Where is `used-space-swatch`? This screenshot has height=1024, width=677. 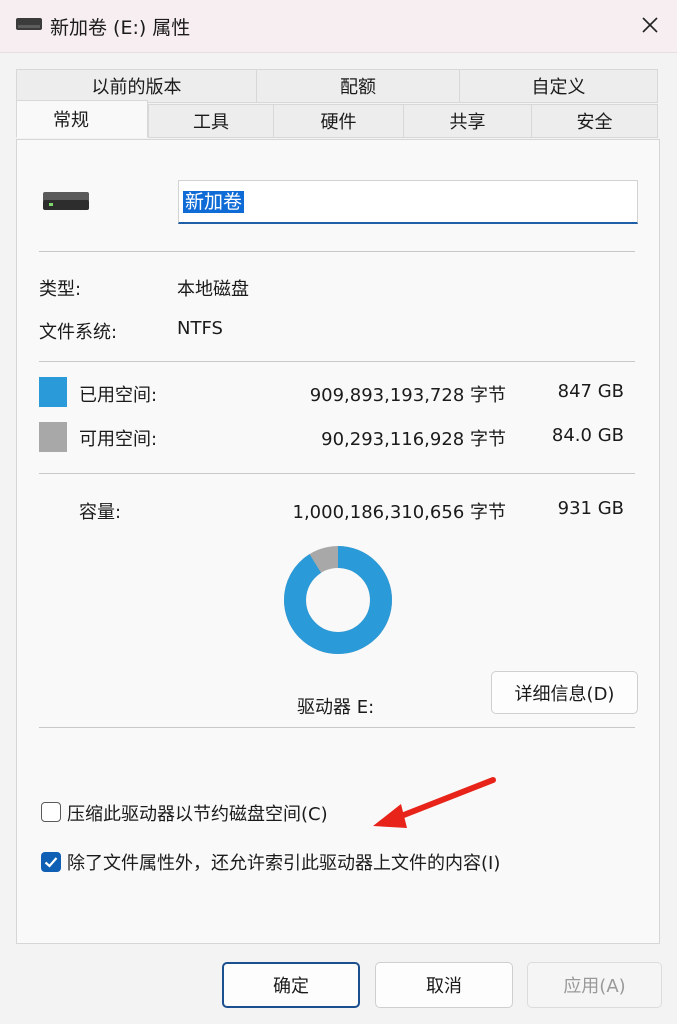 used-space-swatch is located at coordinates (53, 392).